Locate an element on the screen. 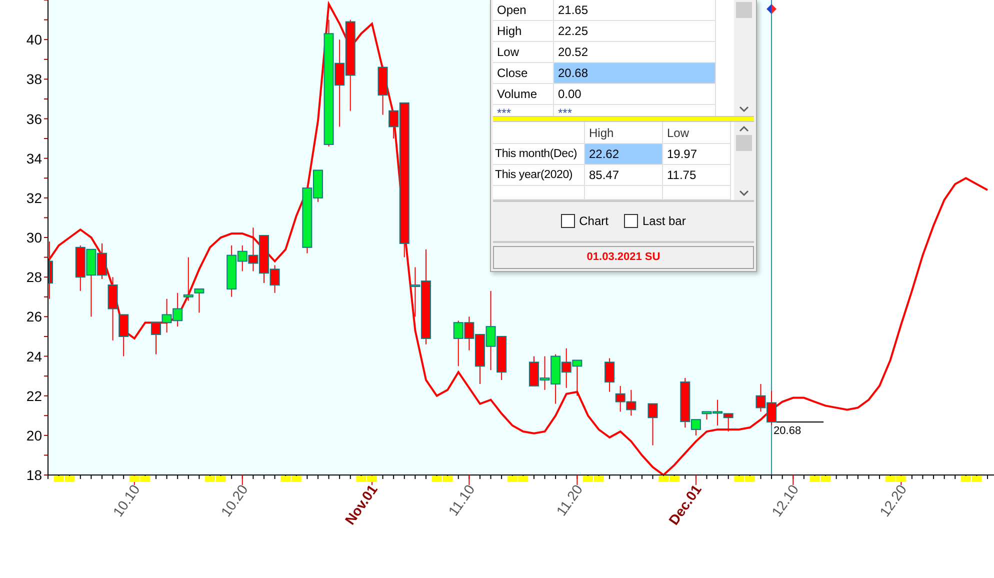  checkbox: Last bar is located at coordinates (655, 221).